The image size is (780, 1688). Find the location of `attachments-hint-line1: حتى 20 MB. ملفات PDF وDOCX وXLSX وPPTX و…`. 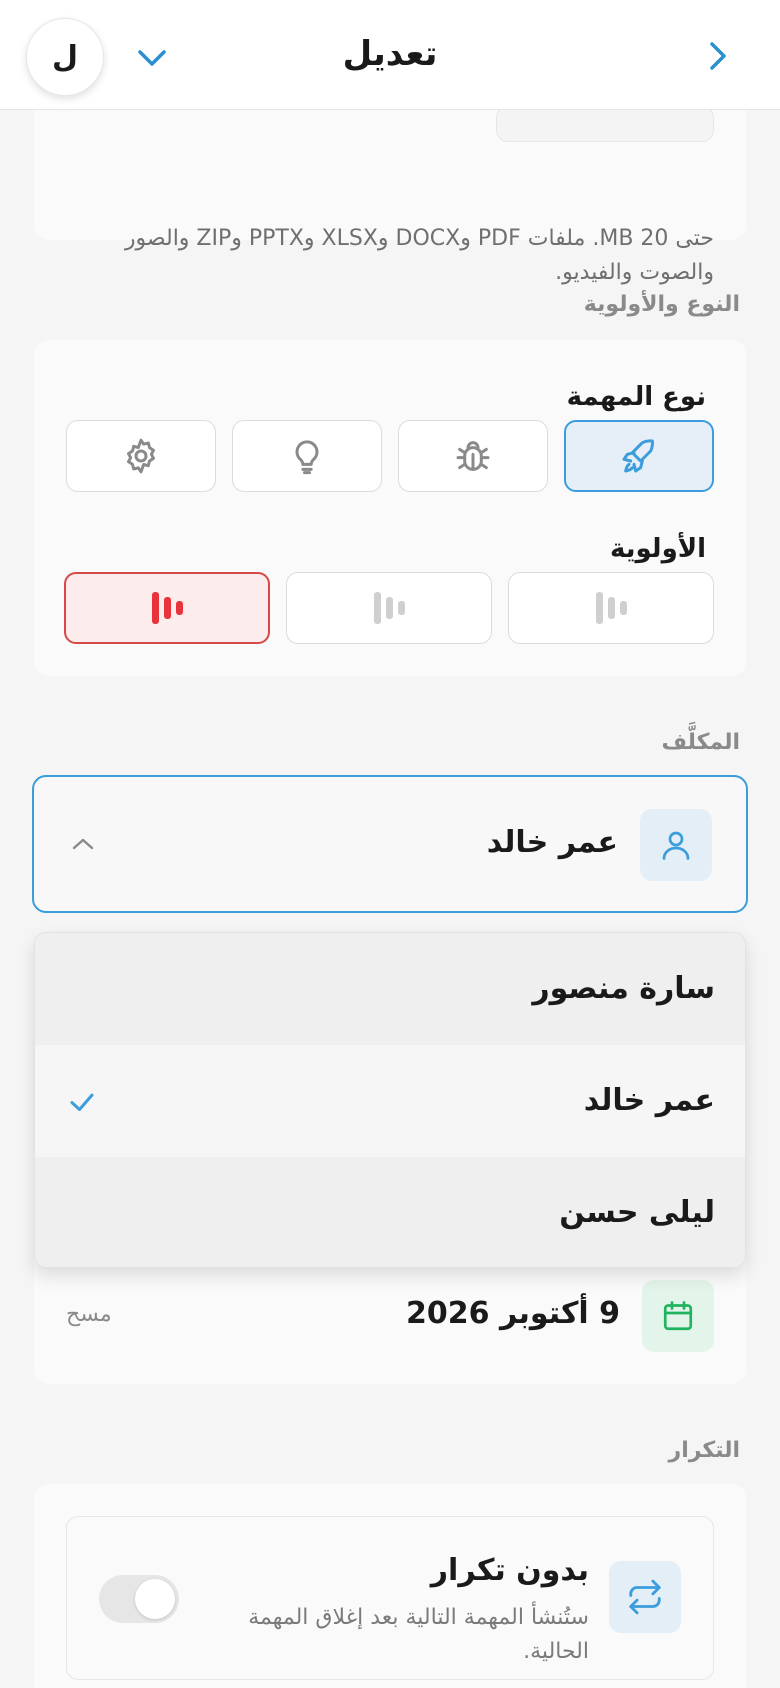

attachments-hint-line1: حتى 20 MB. ملفات PDF وDOCX وXLSX وPPTX و… is located at coordinates (419, 238).